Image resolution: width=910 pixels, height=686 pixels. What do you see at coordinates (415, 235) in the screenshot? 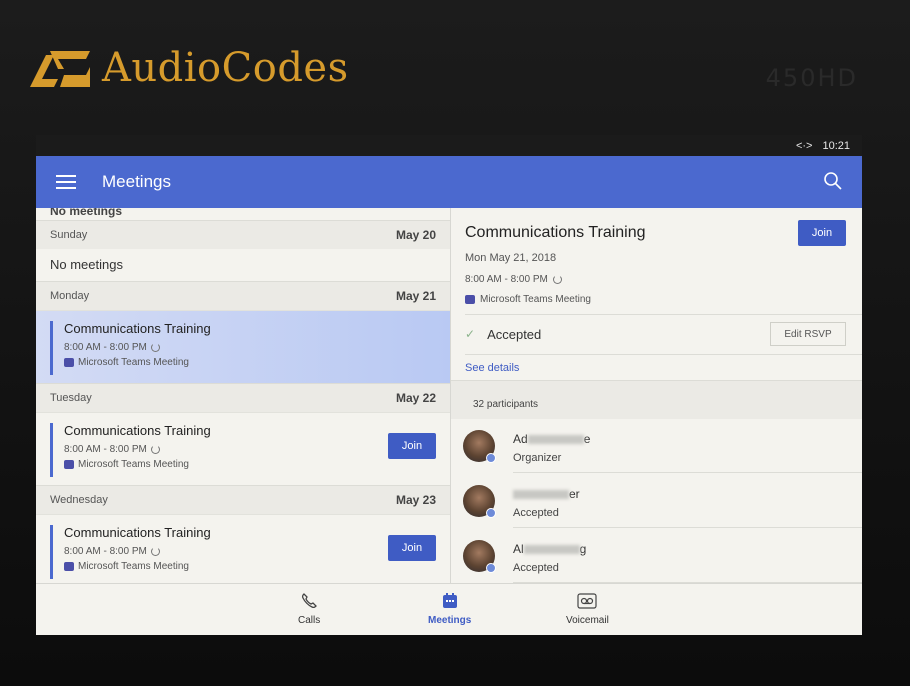
I see `day-date: May 20` at bounding box center [415, 235].